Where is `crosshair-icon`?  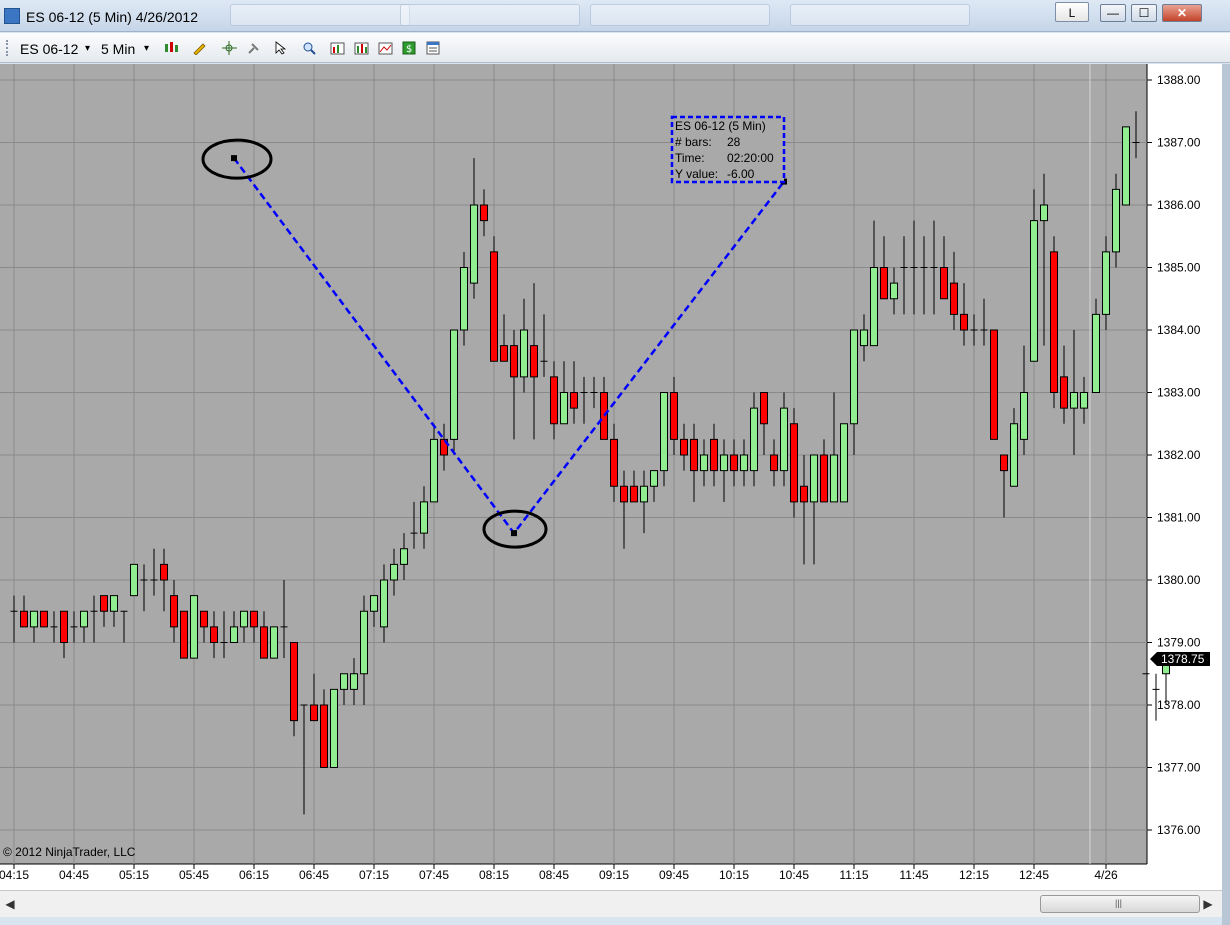
crosshair-icon is located at coordinates (229, 48).